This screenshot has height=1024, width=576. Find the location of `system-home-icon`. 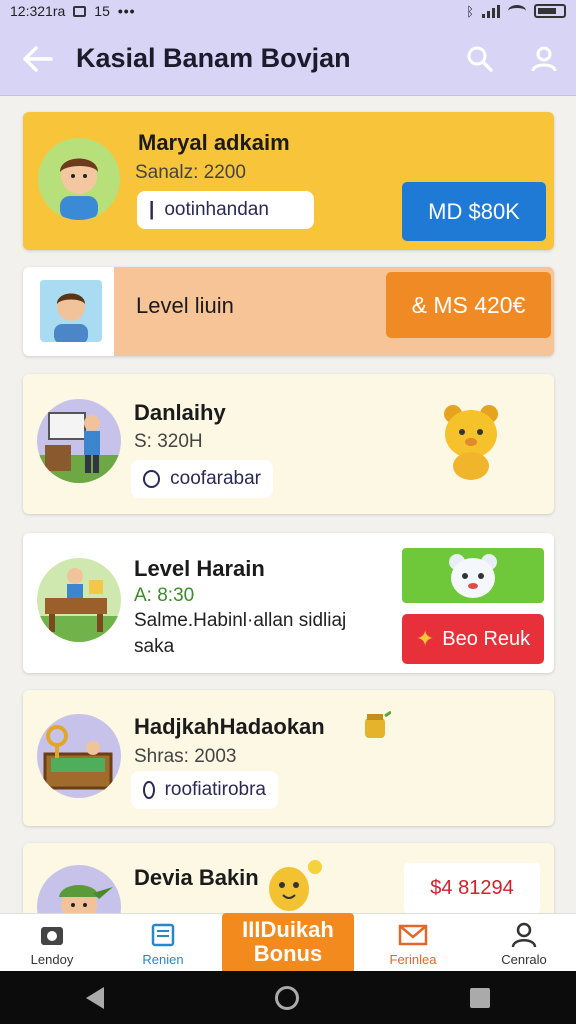

system-home-icon is located at coordinates (286, 997).